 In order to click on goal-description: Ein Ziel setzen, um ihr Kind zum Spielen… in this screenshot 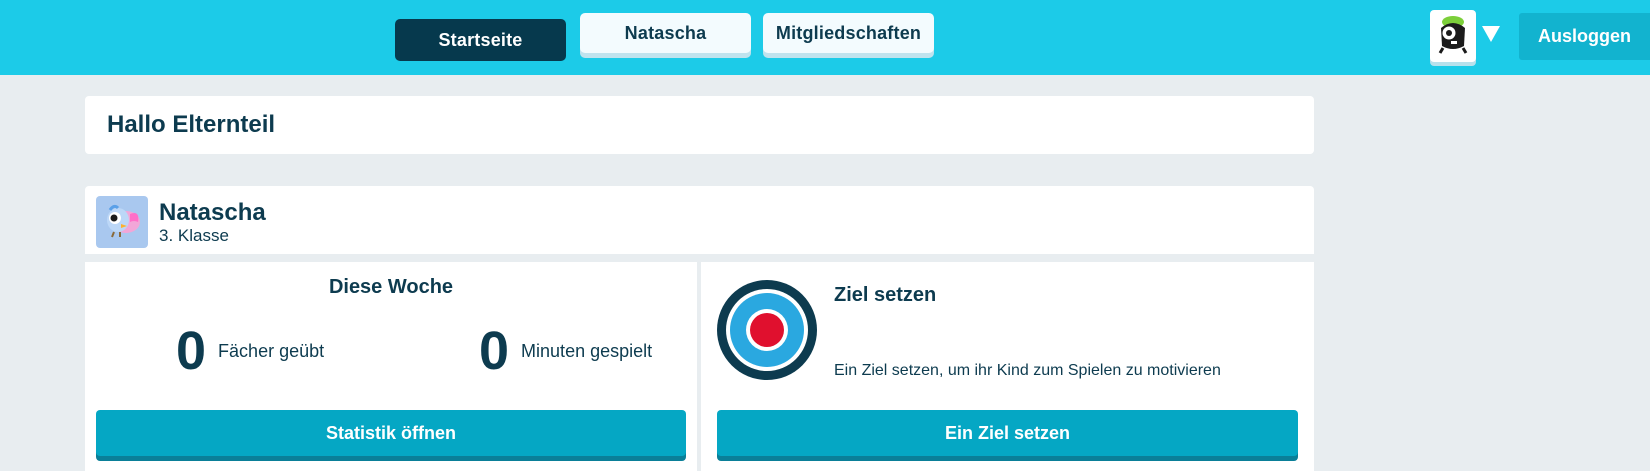, I will do `click(1027, 370)`.